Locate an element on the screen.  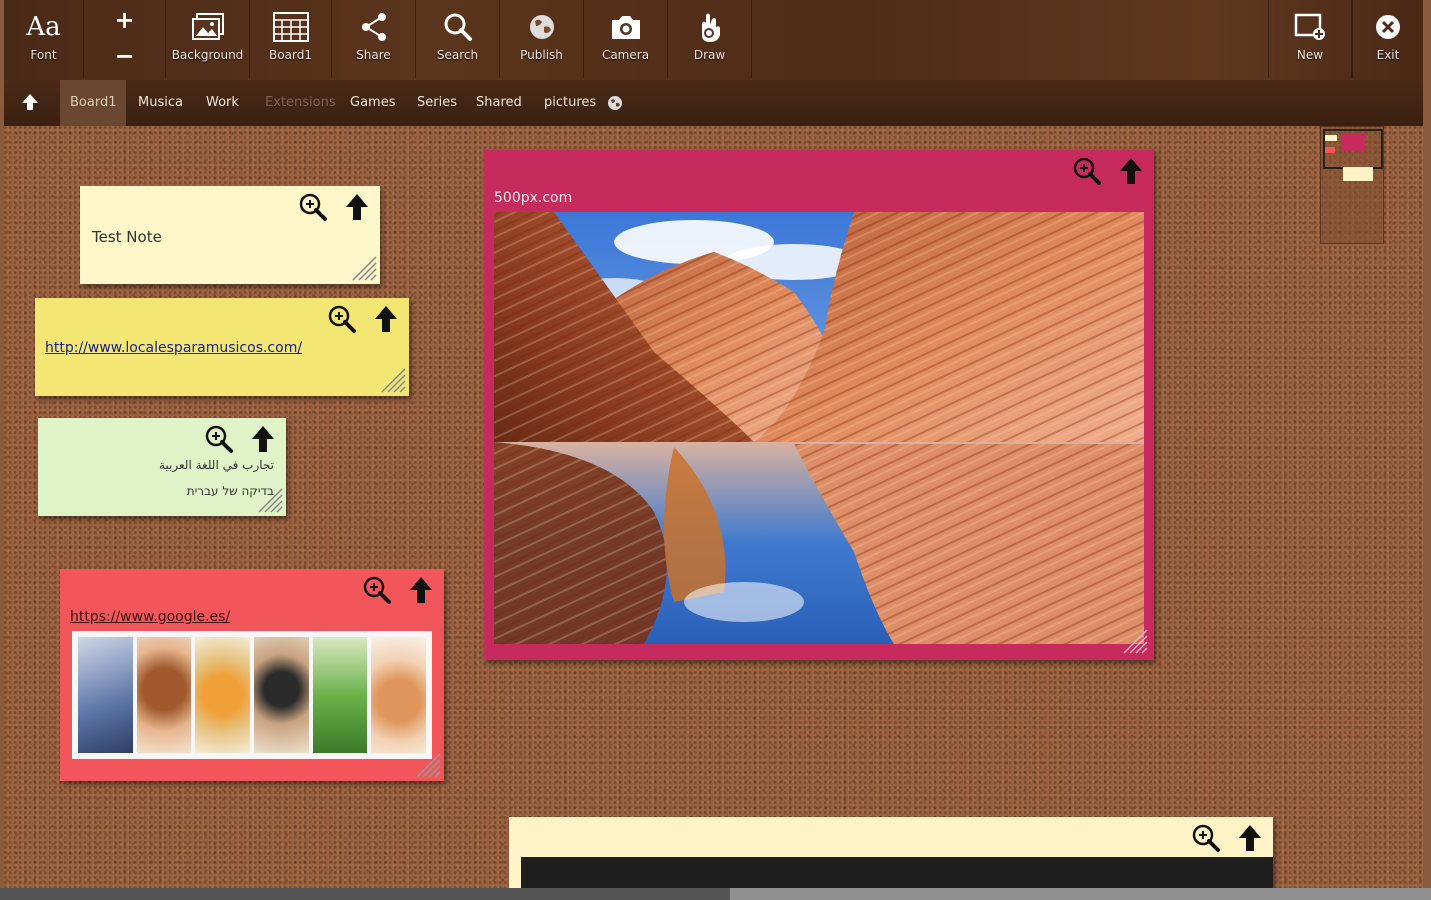
minimap-photo-note is located at coordinates (1353, 142).